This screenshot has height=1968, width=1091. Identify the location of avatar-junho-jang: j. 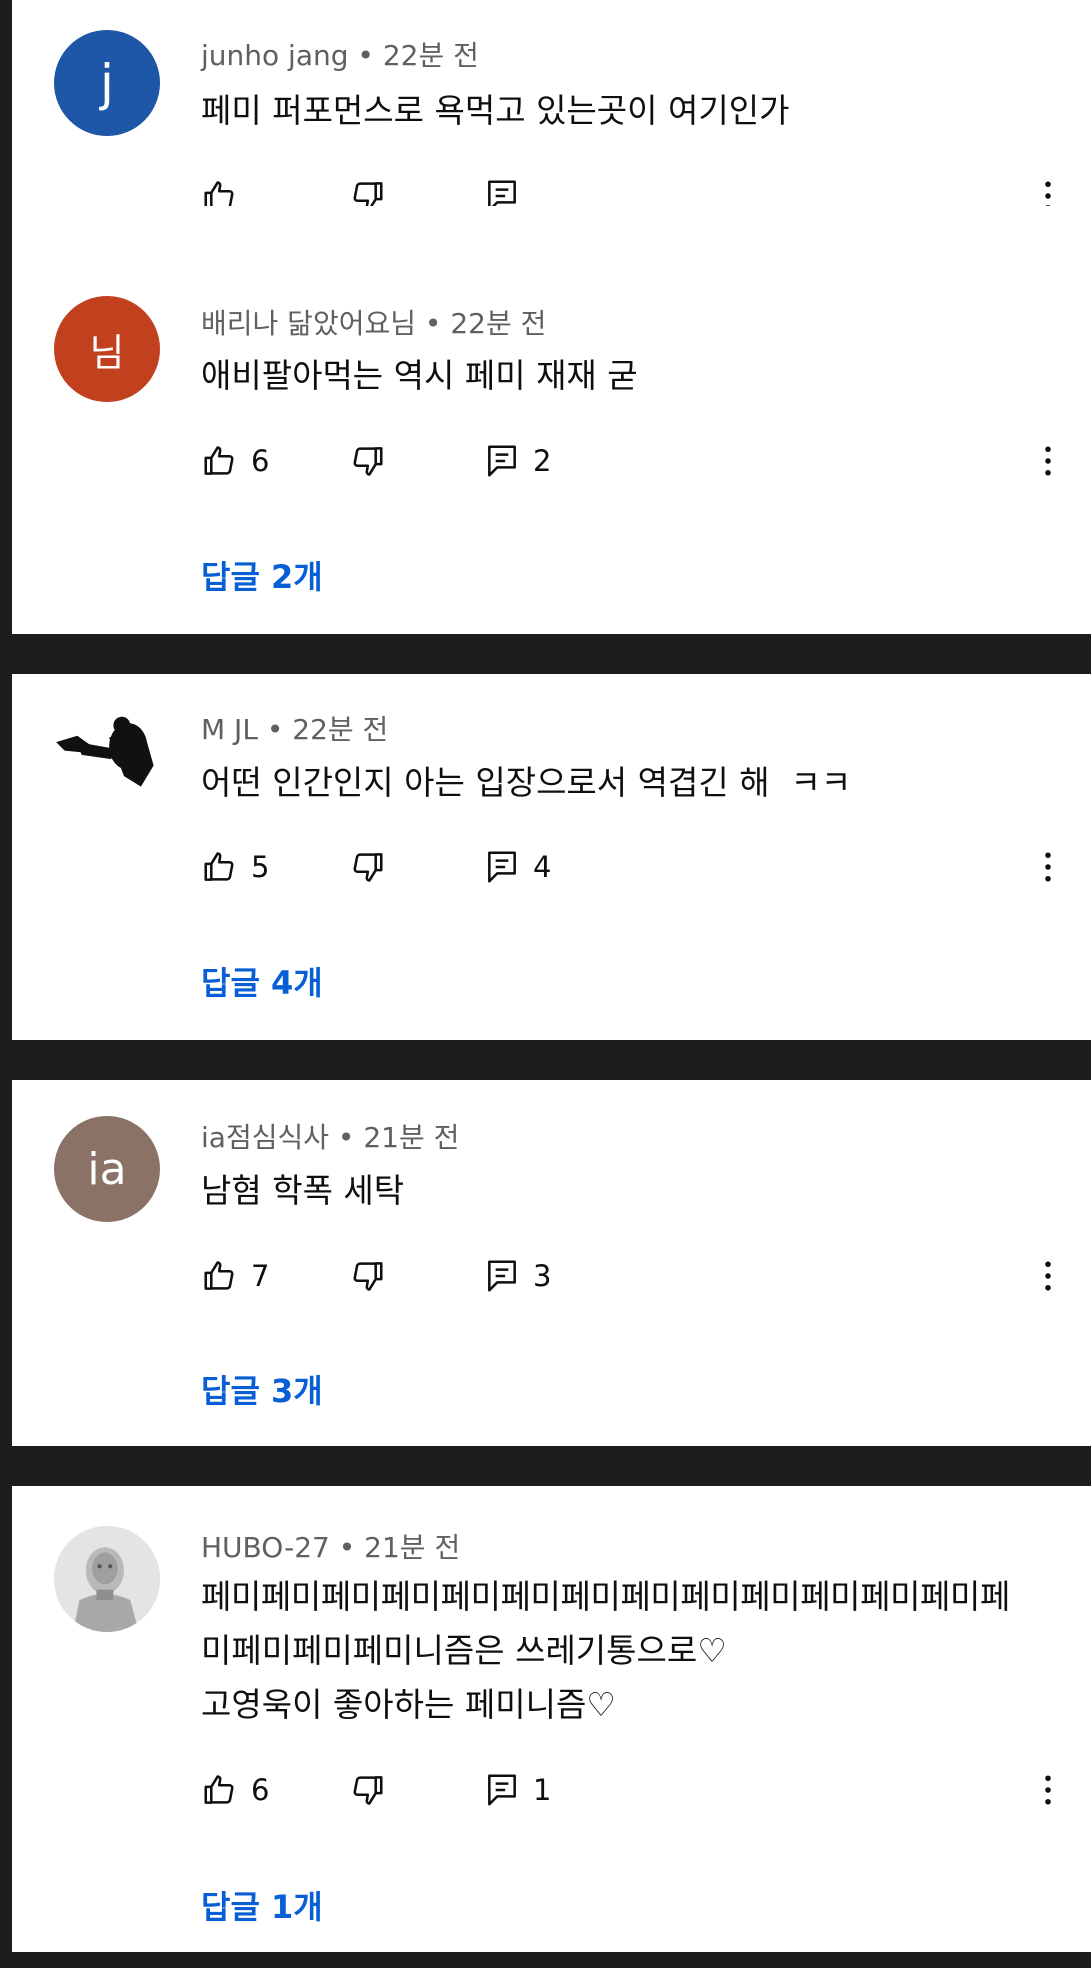
(107, 83).